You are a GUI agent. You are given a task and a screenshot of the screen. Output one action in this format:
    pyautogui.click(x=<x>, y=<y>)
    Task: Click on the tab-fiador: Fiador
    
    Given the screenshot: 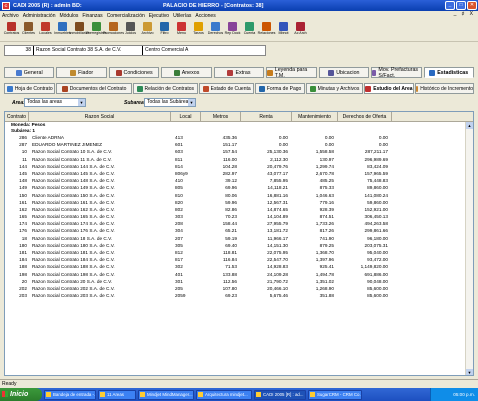 What is the action you would take?
    pyautogui.click(x=81, y=72)
    